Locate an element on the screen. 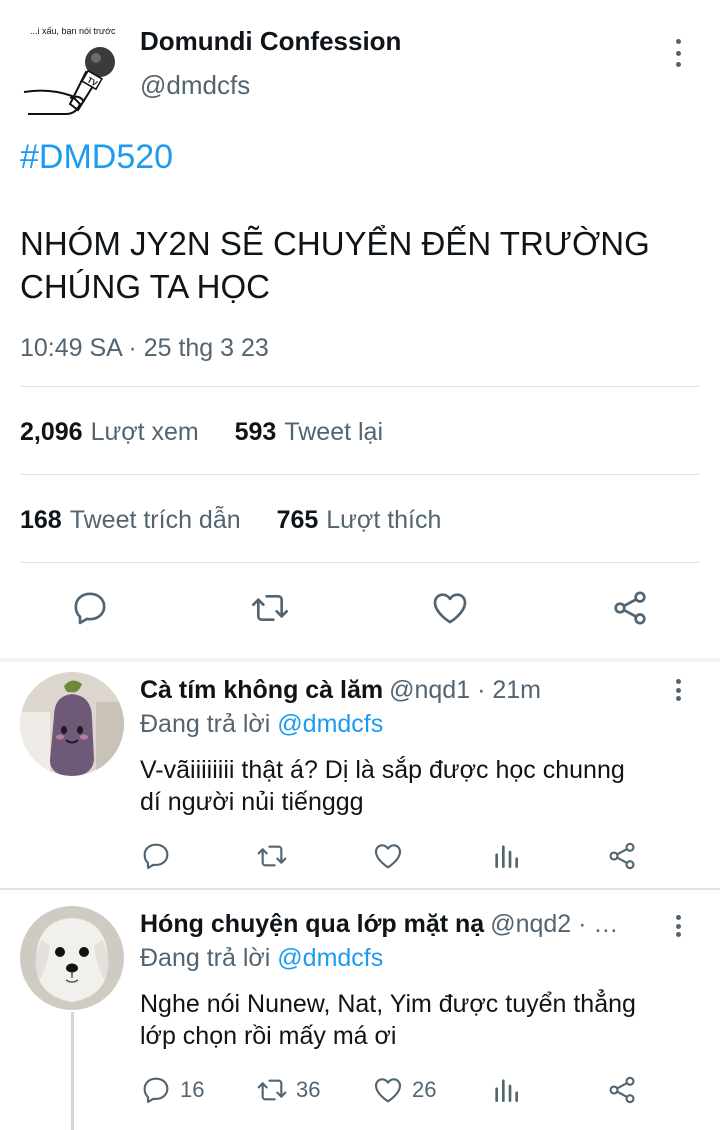 This screenshot has height=1130, width=720. likes-count: 765 is located at coordinates (297, 520).